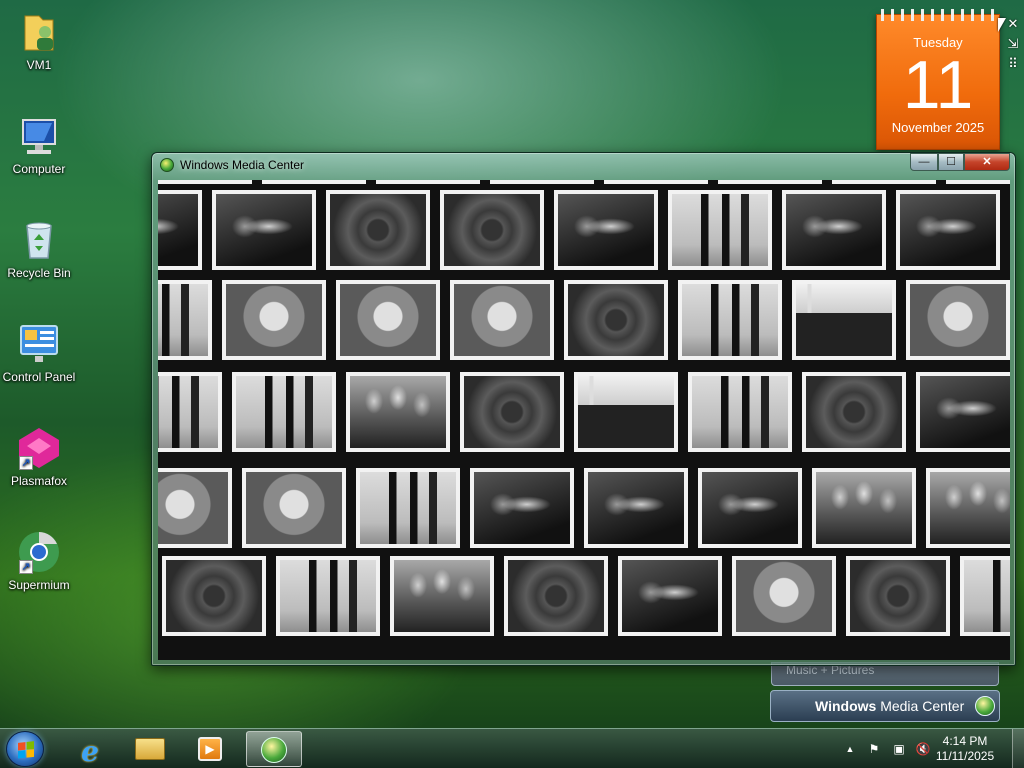 This screenshot has height=768, width=1024. Describe the element at coordinates (924, 162) in the screenshot. I see `minimize-button: —` at that location.